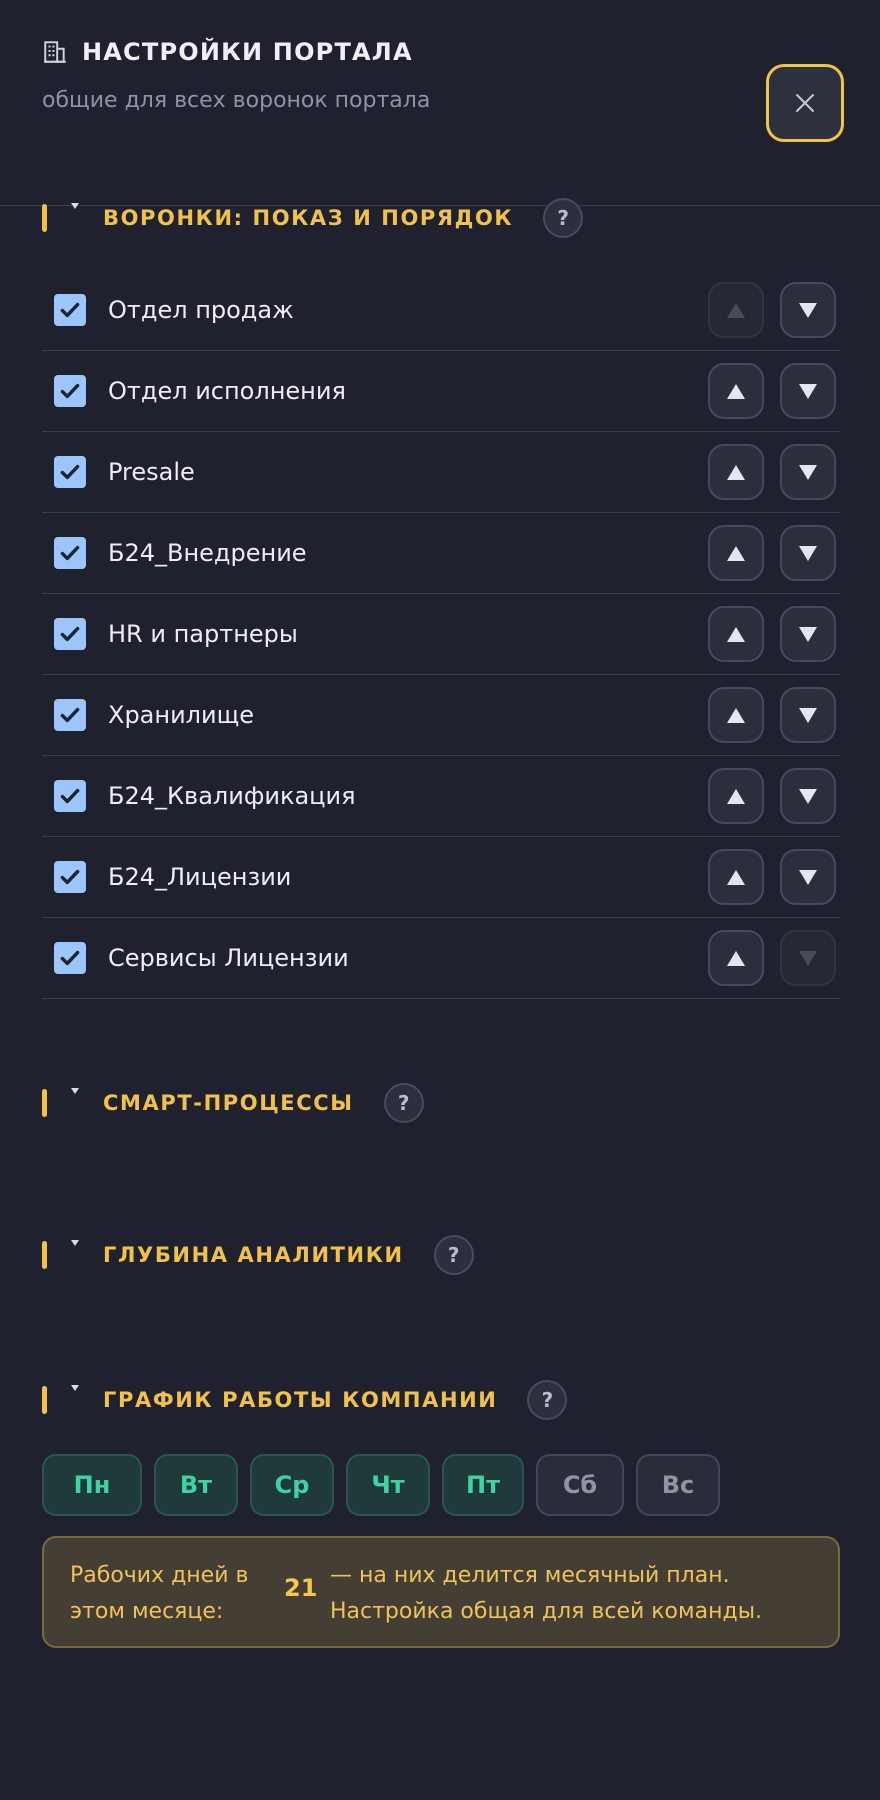 The width and height of the screenshot is (880, 1800). Describe the element at coordinates (207, 553) in the screenshot. I see `funnel-name: Б24_Внедрение` at that location.